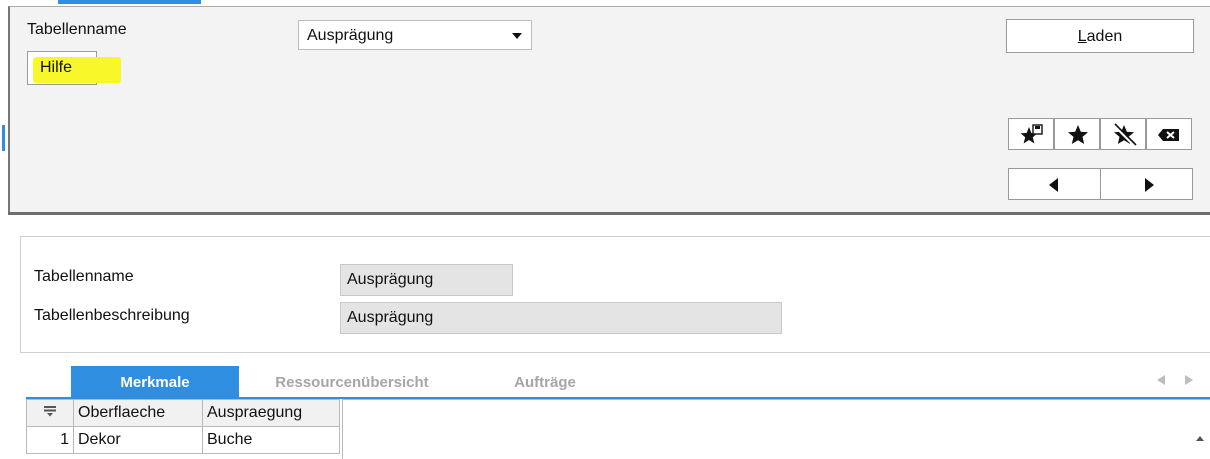 Image resolution: width=1210 pixels, height=459 pixels. I want to click on tabellenname-label: Tabellenname, so click(77, 29).